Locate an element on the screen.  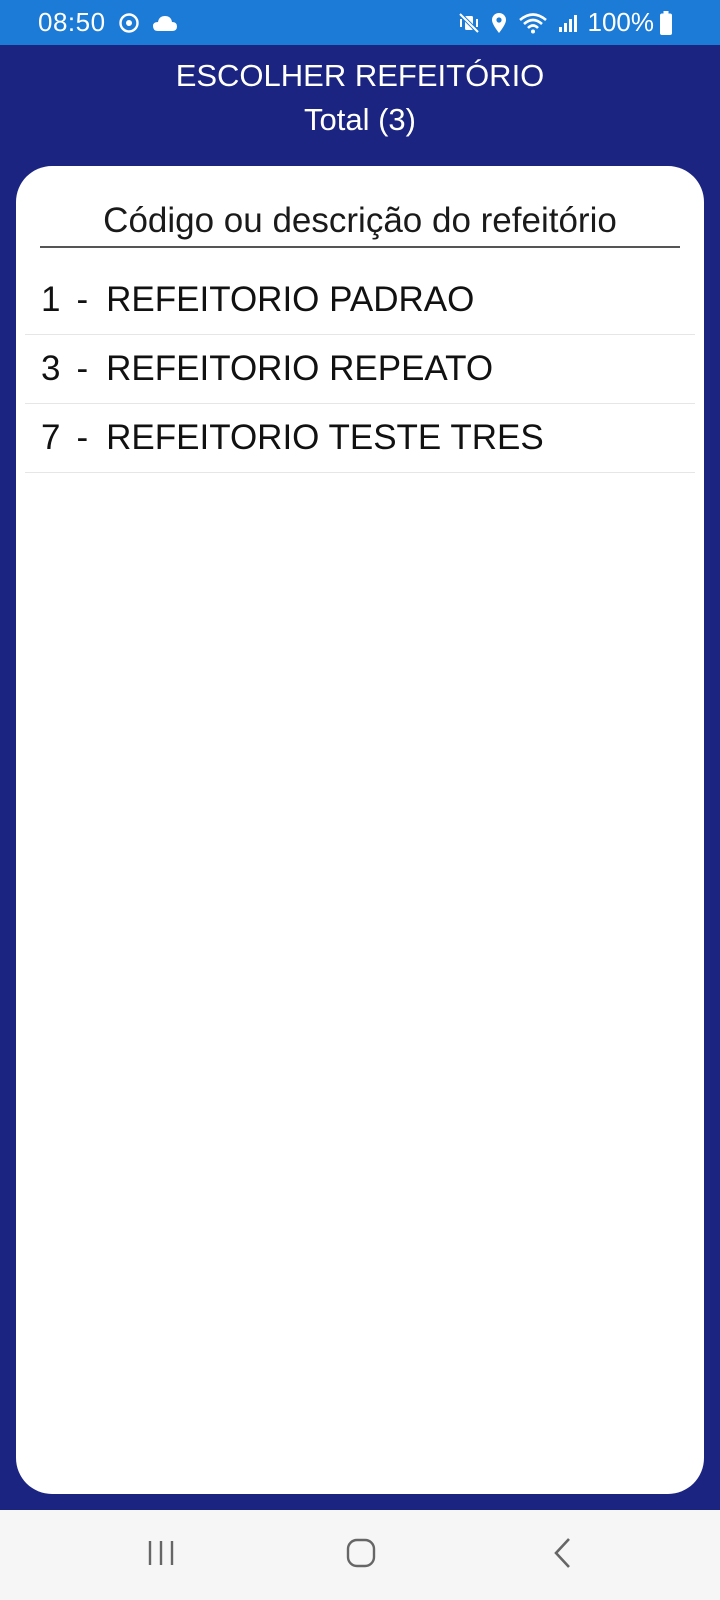
list-item: 1 - REFEITORIO PADRAO is located at coordinates (360, 300).